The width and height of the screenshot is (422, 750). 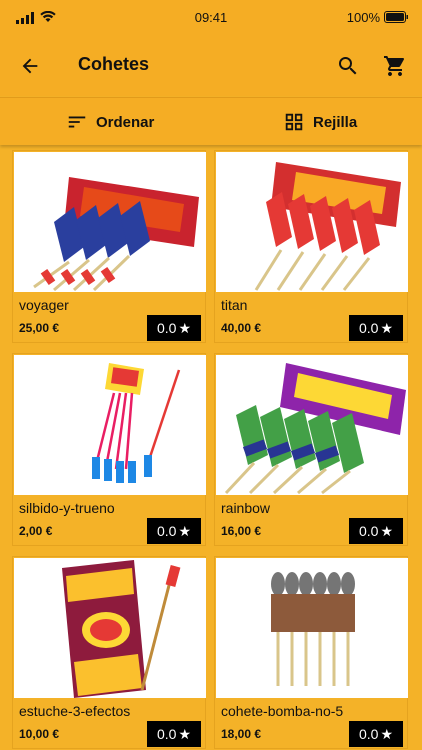 I want to click on product-price: 40,00 €, so click(x=241, y=328).